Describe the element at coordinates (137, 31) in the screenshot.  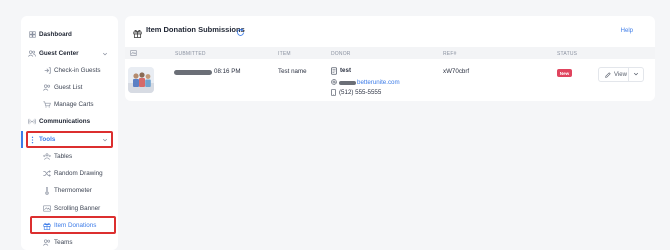
I see `gift-icon` at that location.